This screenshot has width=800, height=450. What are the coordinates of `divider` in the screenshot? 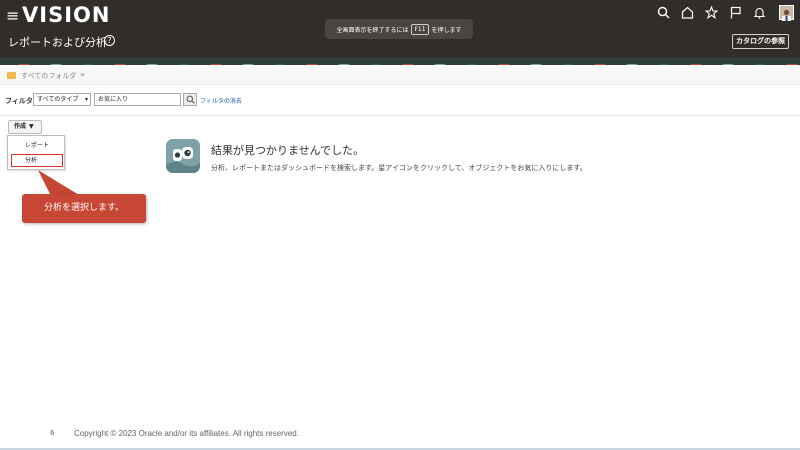 It's located at (400, 115).